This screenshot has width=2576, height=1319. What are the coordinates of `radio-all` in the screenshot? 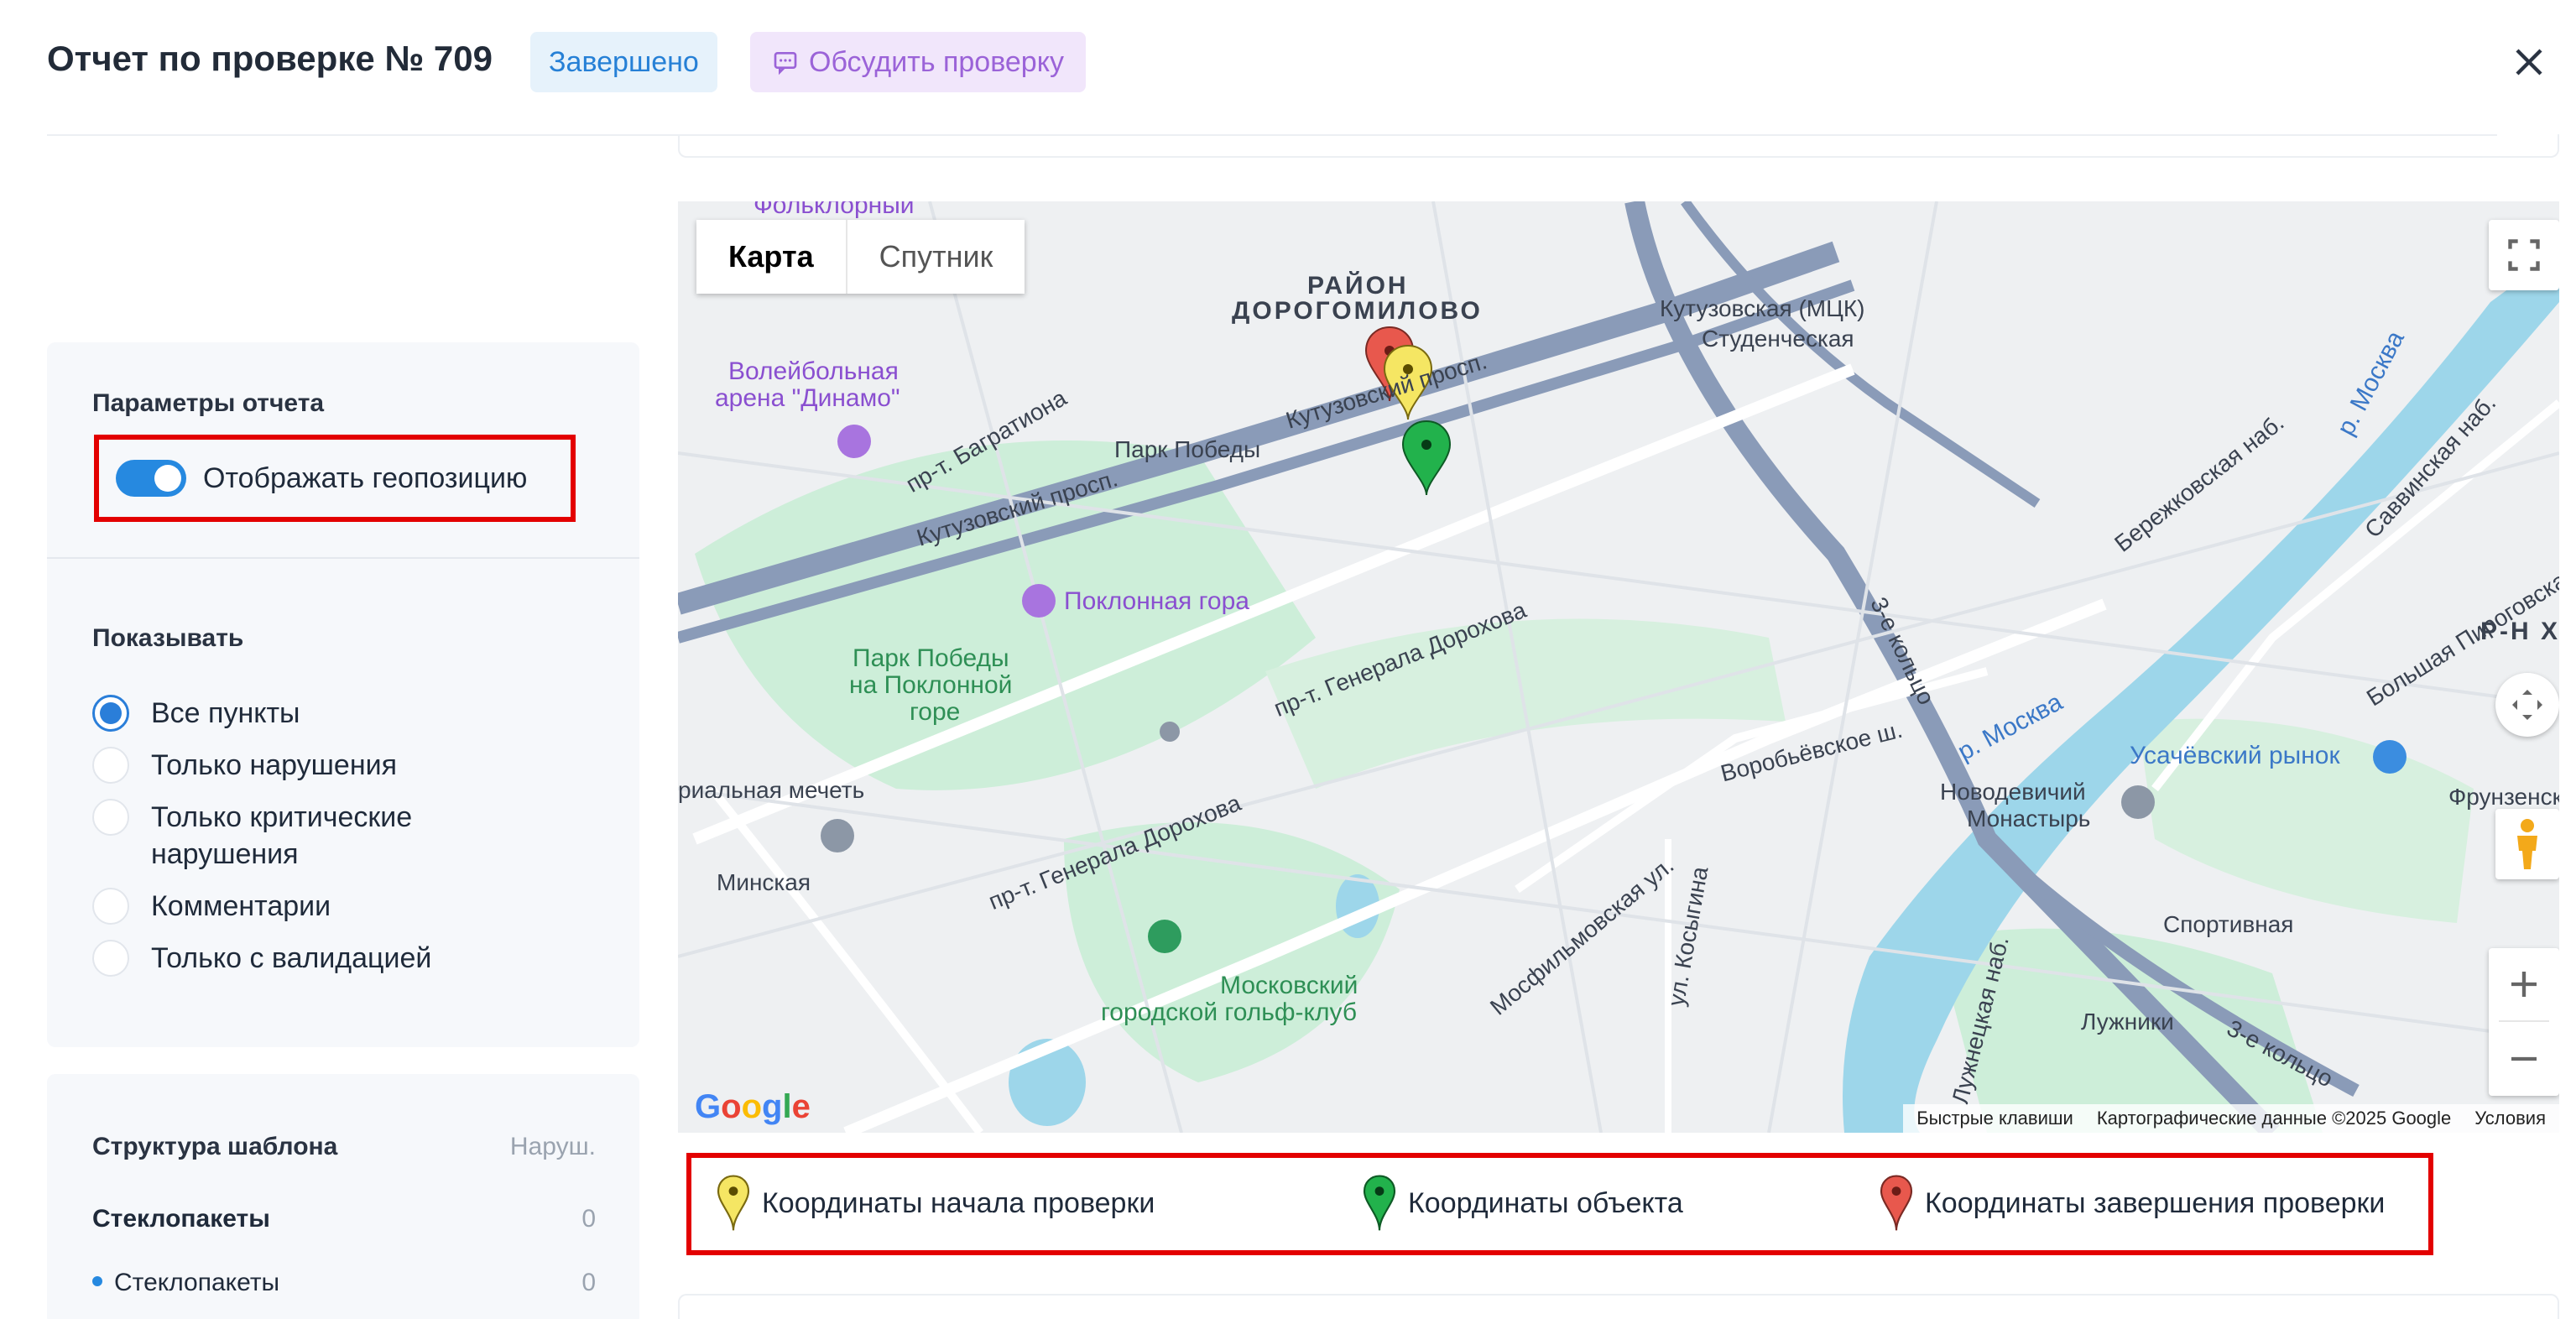 It's located at (110, 713).